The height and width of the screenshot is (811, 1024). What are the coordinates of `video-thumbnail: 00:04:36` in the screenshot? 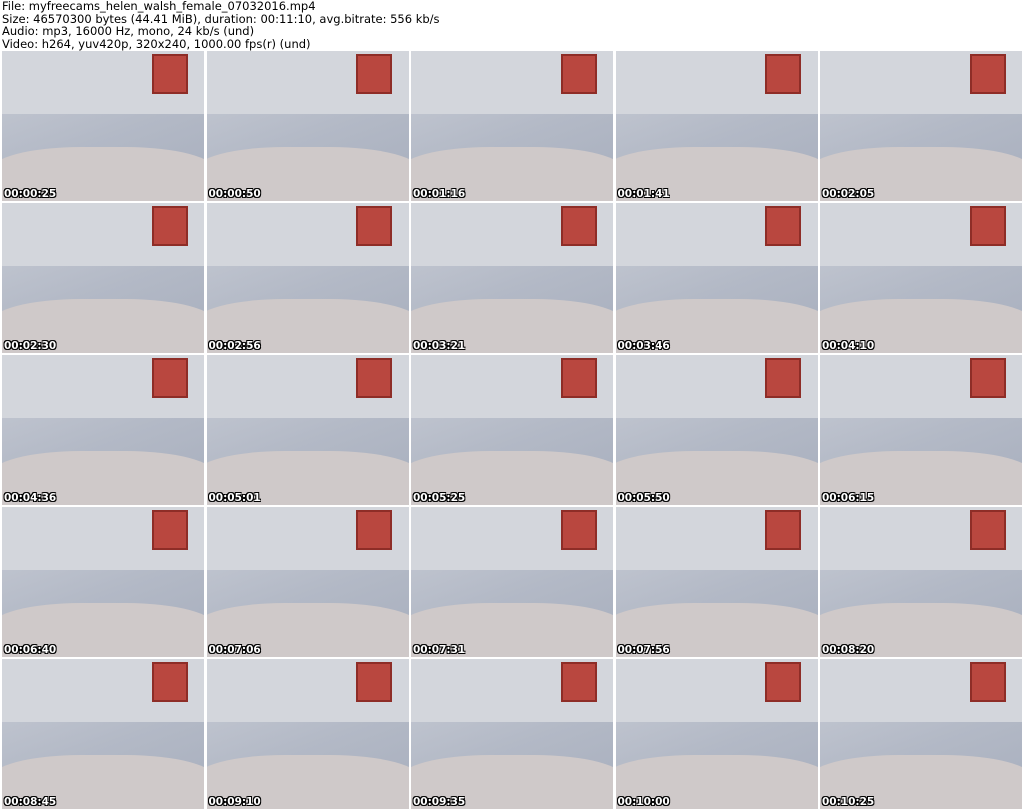 It's located at (103, 430).